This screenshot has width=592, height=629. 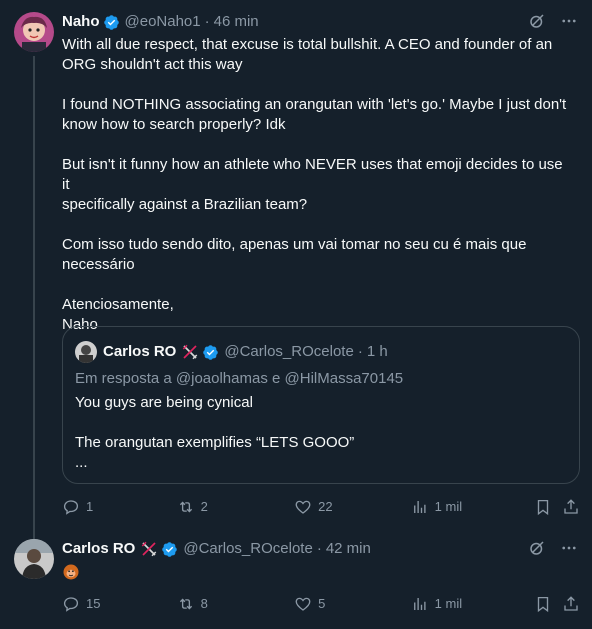 What do you see at coordinates (185, 204) in the screenshot?
I see `text-line: specifically against a Brazilian team?` at bounding box center [185, 204].